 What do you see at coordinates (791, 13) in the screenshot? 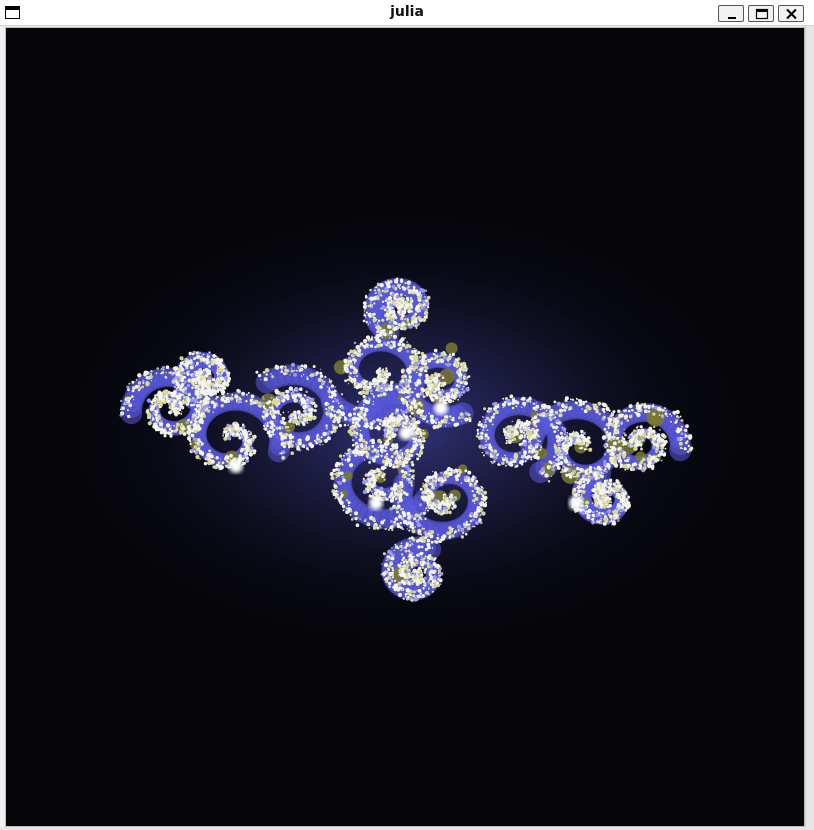
I see `close-button` at bounding box center [791, 13].